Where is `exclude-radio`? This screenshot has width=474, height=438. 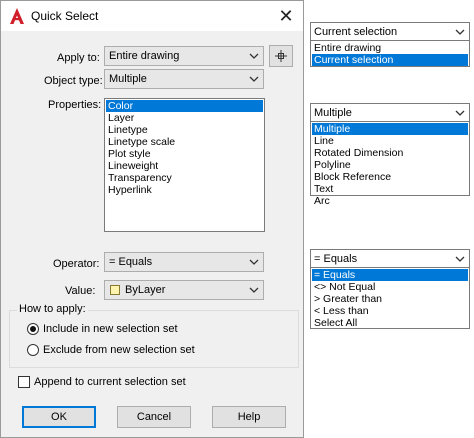
exclude-radio is located at coordinates (33, 350).